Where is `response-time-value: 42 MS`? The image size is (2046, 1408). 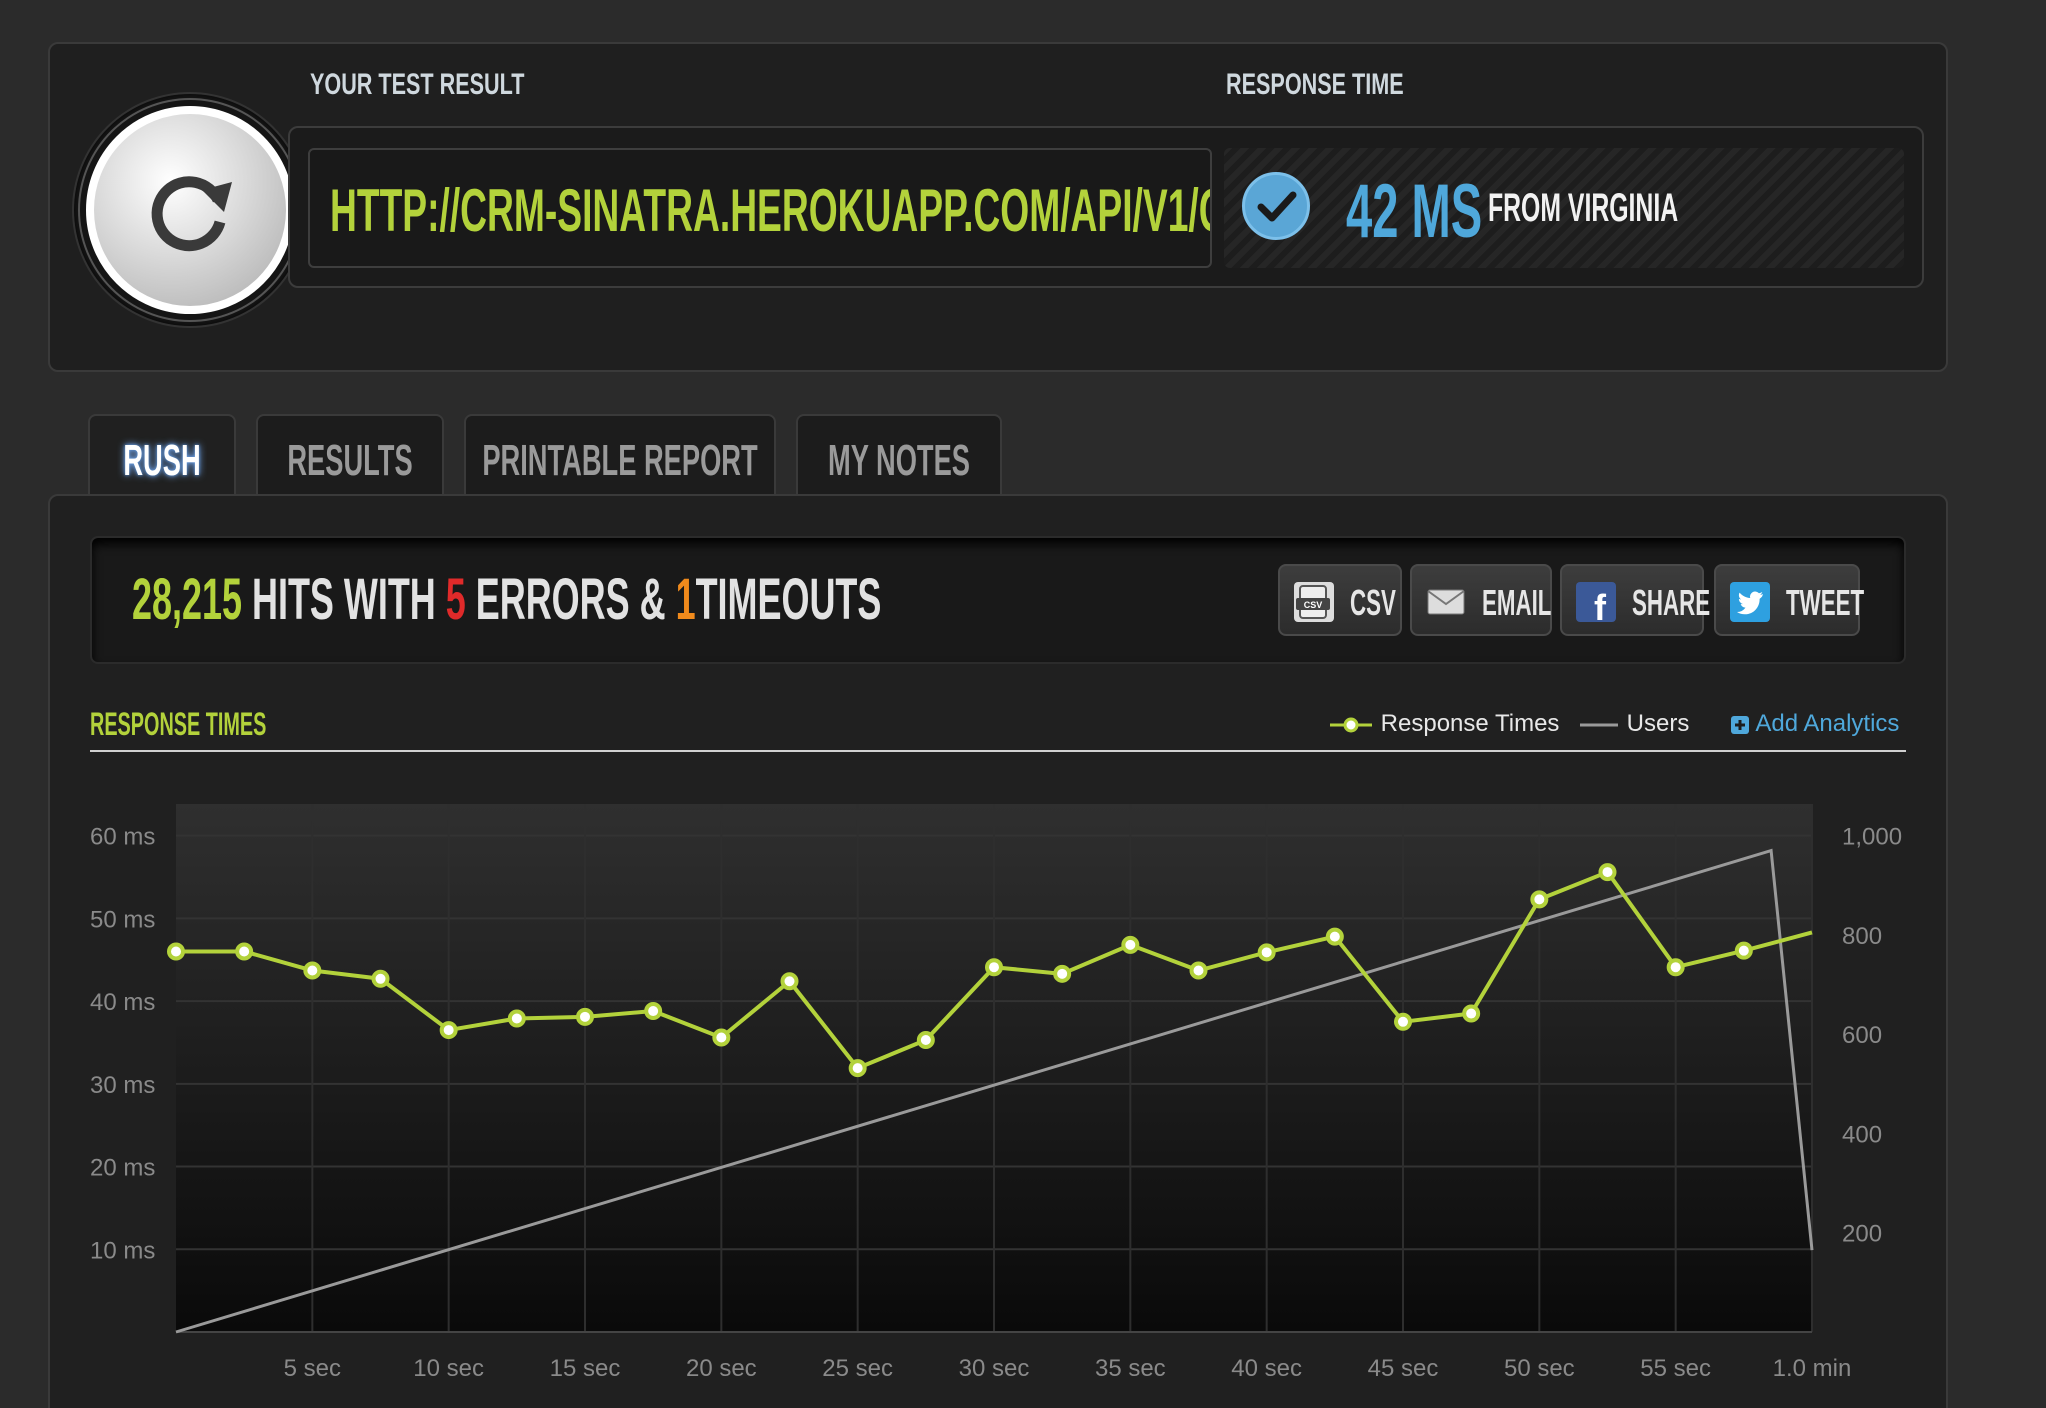
response-time-value: 42 MS is located at coordinates (1414, 211).